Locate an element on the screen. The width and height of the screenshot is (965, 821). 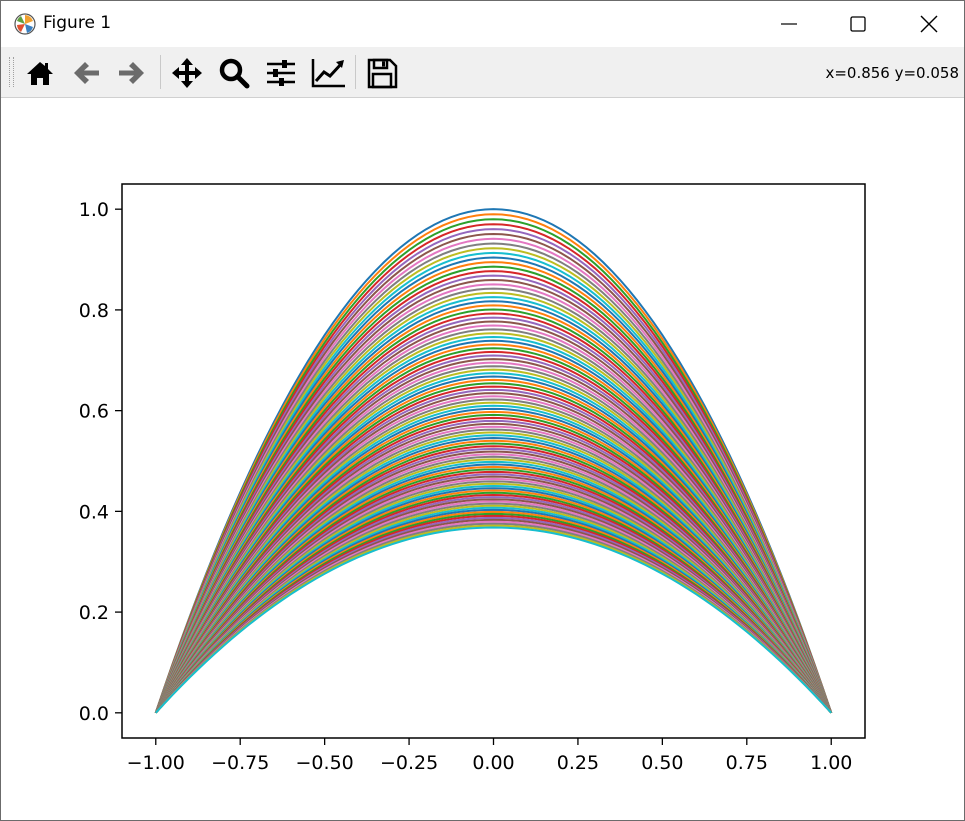
close-icon is located at coordinates (929, 24).